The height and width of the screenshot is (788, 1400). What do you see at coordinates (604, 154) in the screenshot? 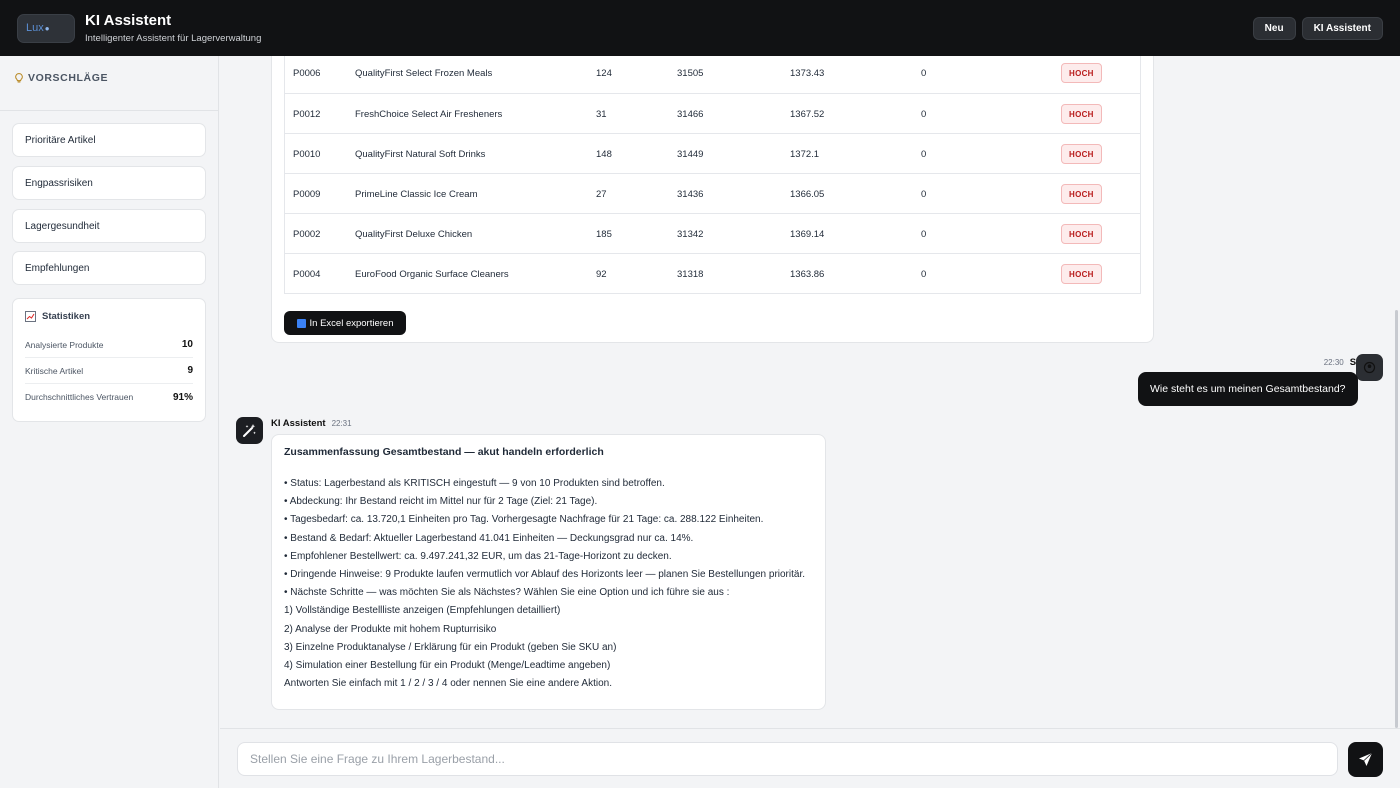
I see `stock-cell: 148` at bounding box center [604, 154].